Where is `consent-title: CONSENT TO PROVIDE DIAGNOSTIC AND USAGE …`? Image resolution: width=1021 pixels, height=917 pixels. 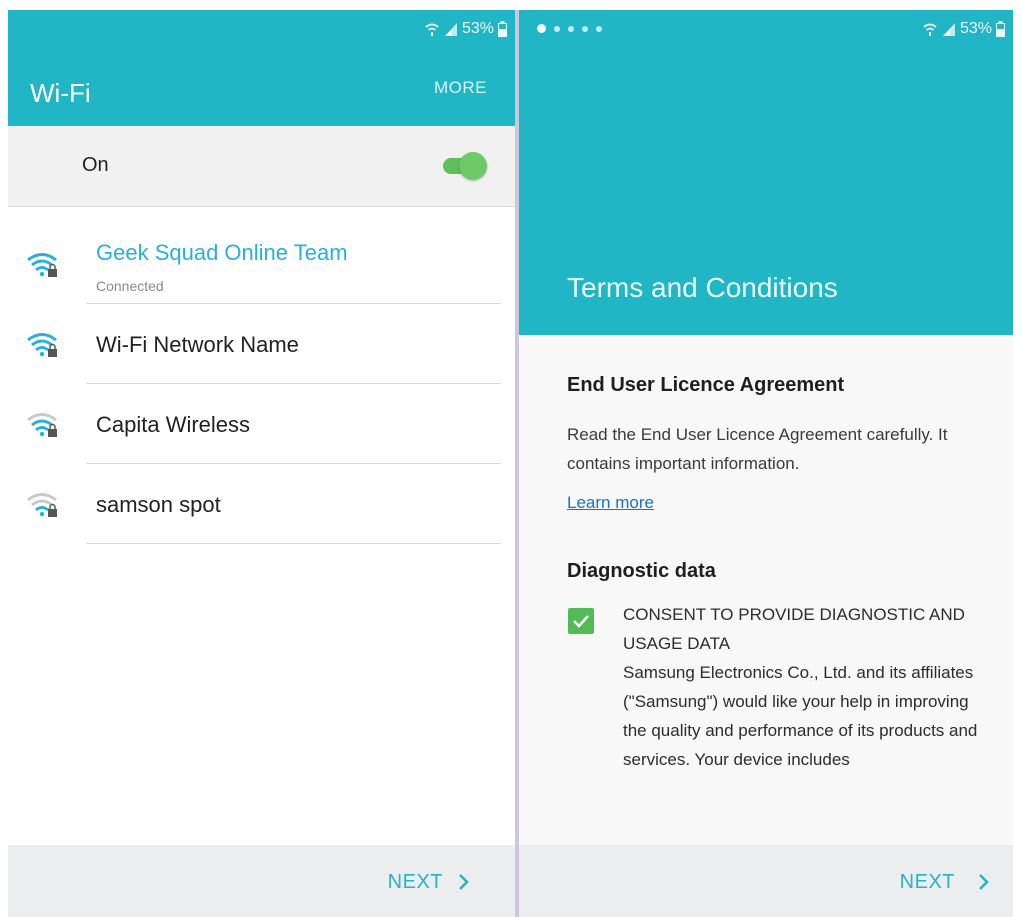 consent-title: CONSENT TO PROVIDE DIAGNOSTIC AND USAGE … is located at coordinates (794, 629).